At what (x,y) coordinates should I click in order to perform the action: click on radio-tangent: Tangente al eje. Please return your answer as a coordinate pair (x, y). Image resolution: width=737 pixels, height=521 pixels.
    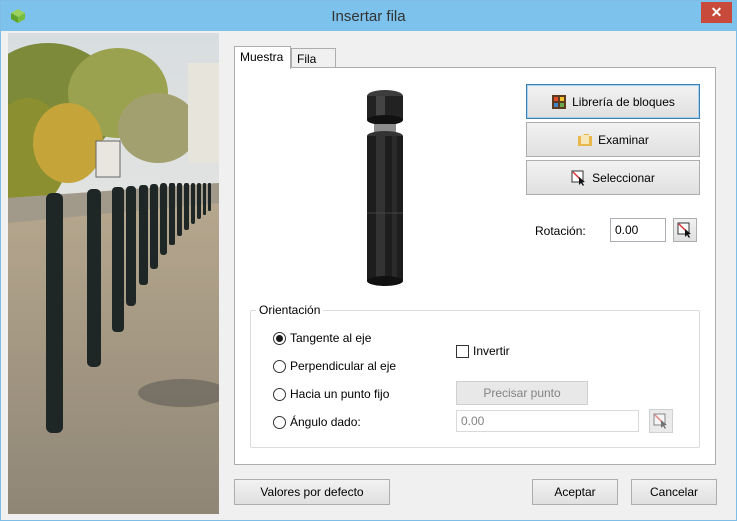
    Looking at the image, I should click on (322, 338).